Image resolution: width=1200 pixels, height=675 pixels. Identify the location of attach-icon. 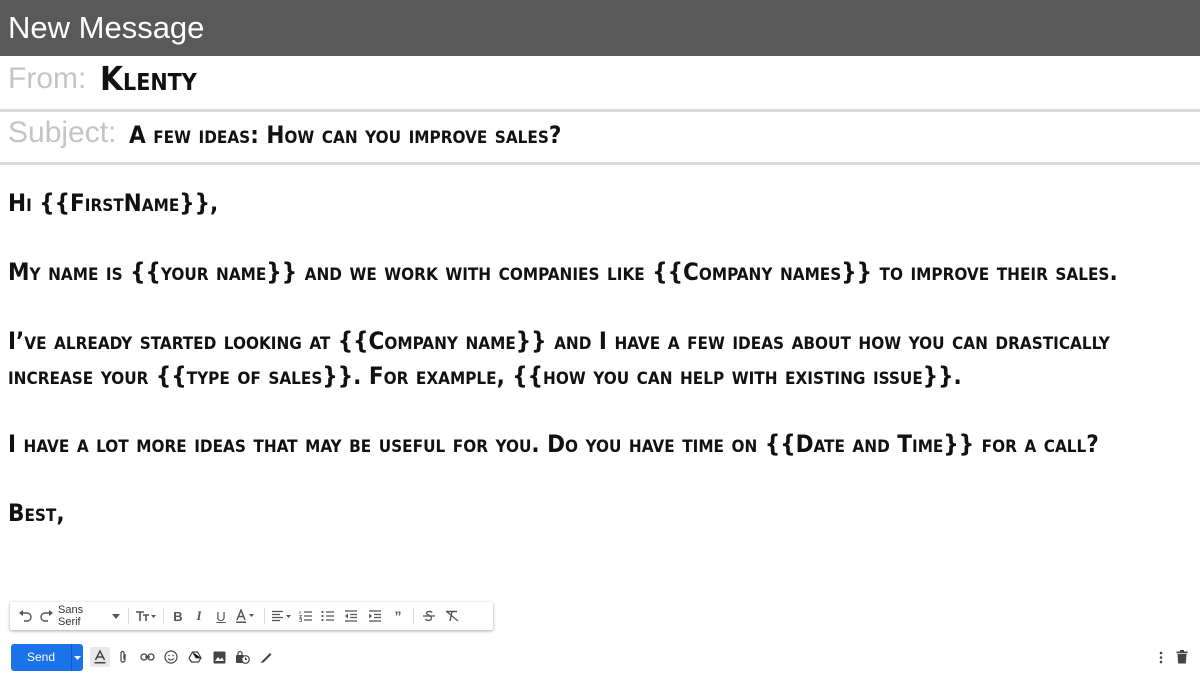
(123, 657).